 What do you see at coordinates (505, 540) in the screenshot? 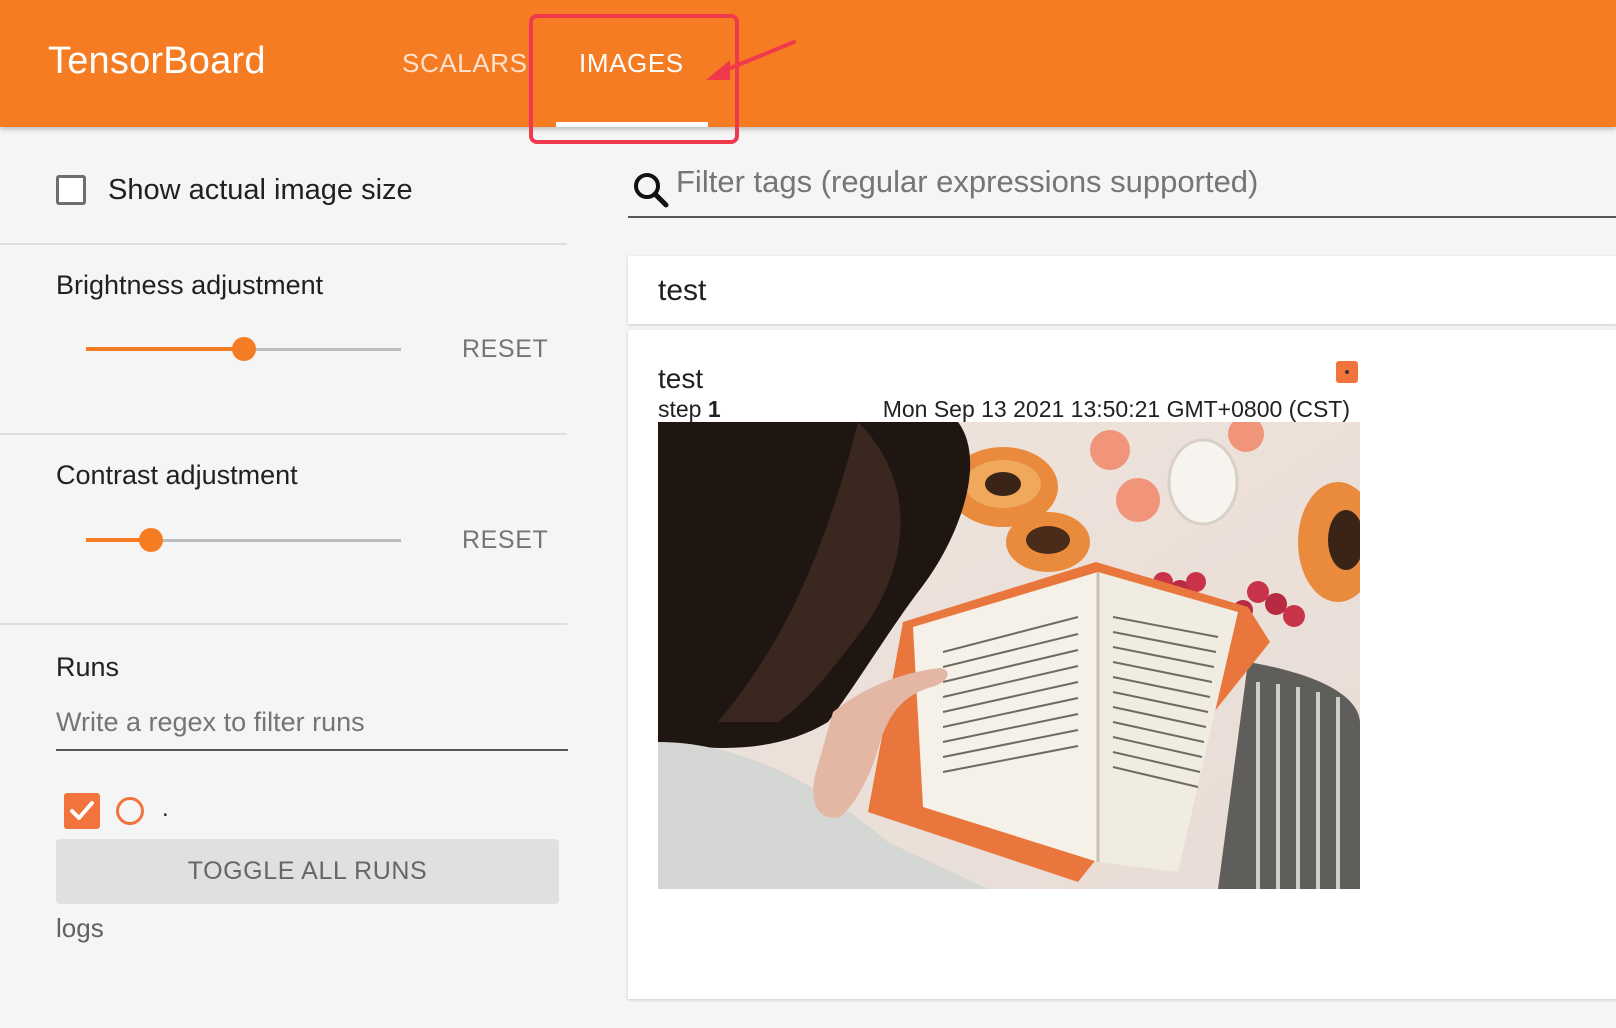
I see `contrast-reset-button: RESET` at bounding box center [505, 540].